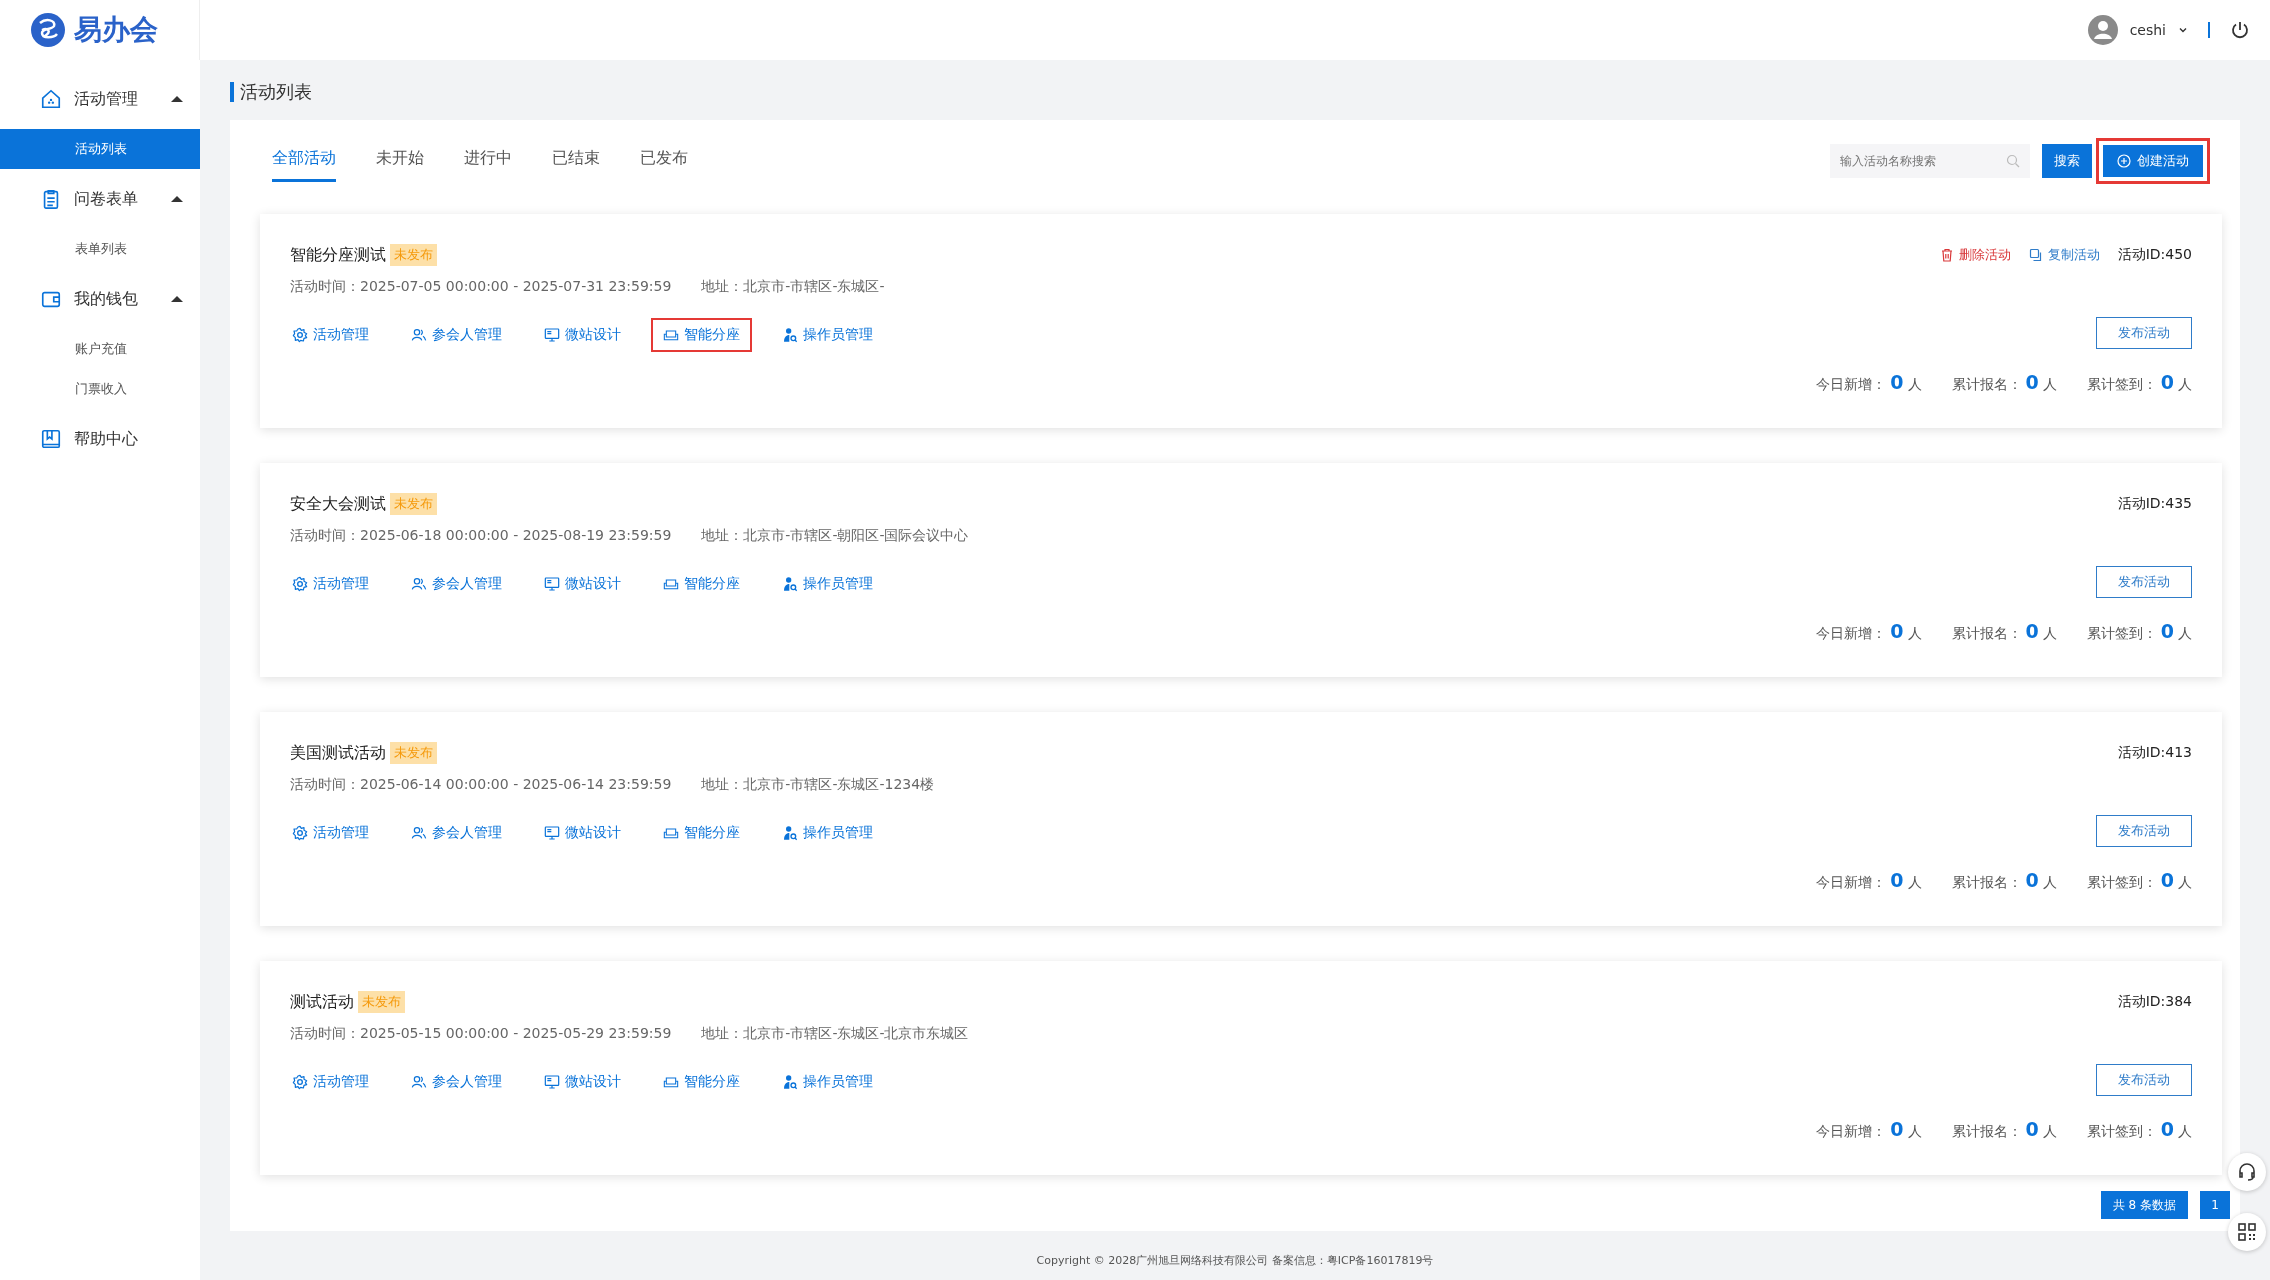 This screenshot has height=1280, width=2270. What do you see at coordinates (1930, 161) in the screenshot?
I see `search-field: 输入活动名称搜索` at bounding box center [1930, 161].